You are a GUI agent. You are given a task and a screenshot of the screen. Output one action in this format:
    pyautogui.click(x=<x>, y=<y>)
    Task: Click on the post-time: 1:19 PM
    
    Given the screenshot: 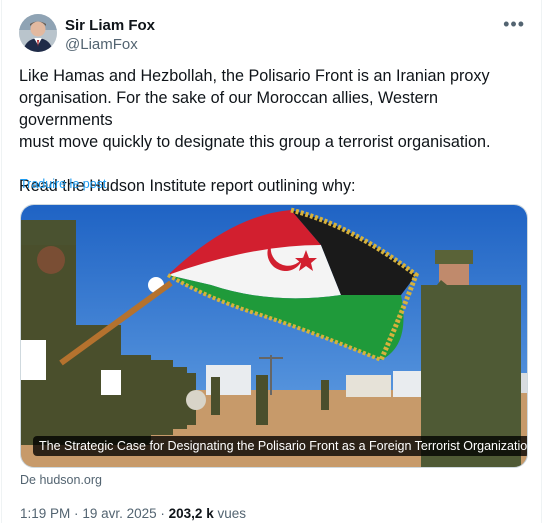 What is the action you would take?
    pyautogui.click(x=45, y=513)
    